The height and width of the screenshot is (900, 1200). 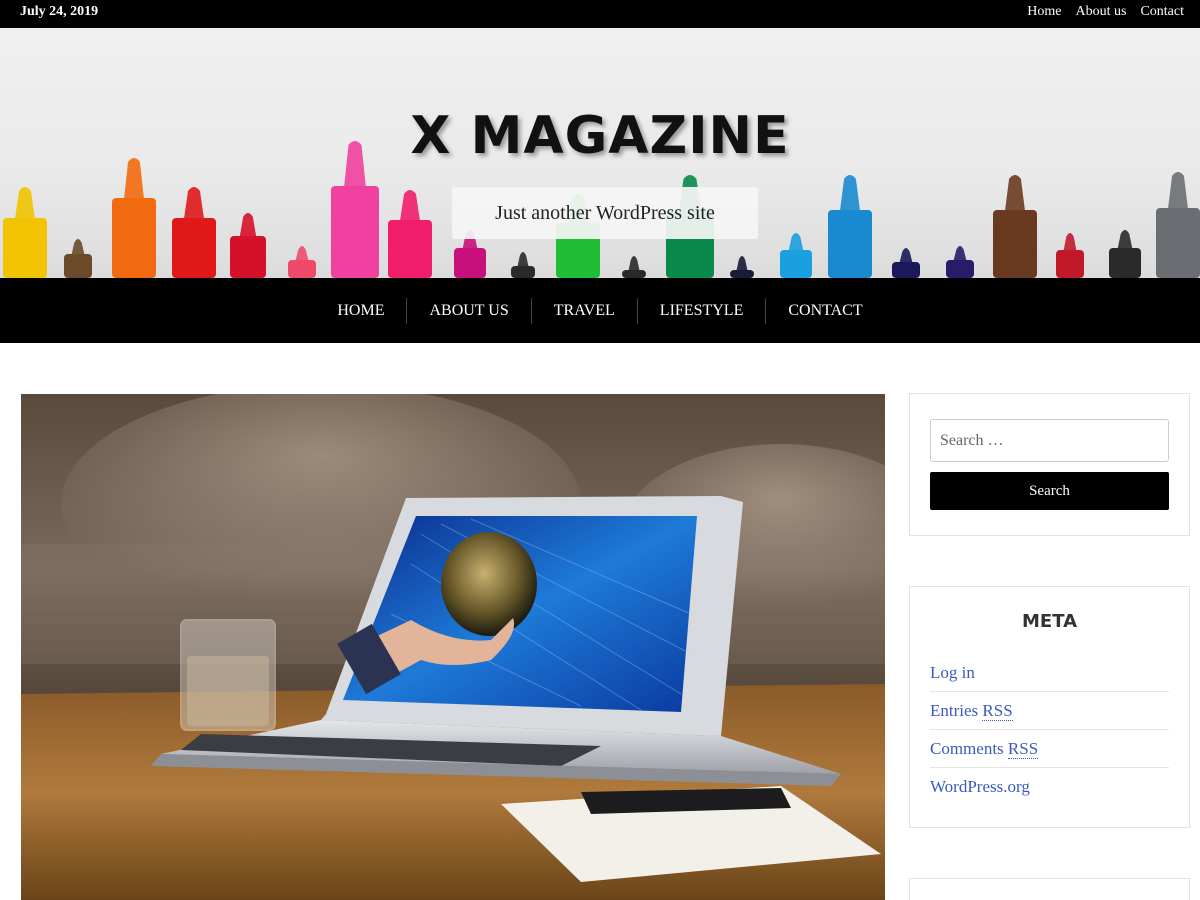 I want to click on search-input, so click(x=1049, y=440).